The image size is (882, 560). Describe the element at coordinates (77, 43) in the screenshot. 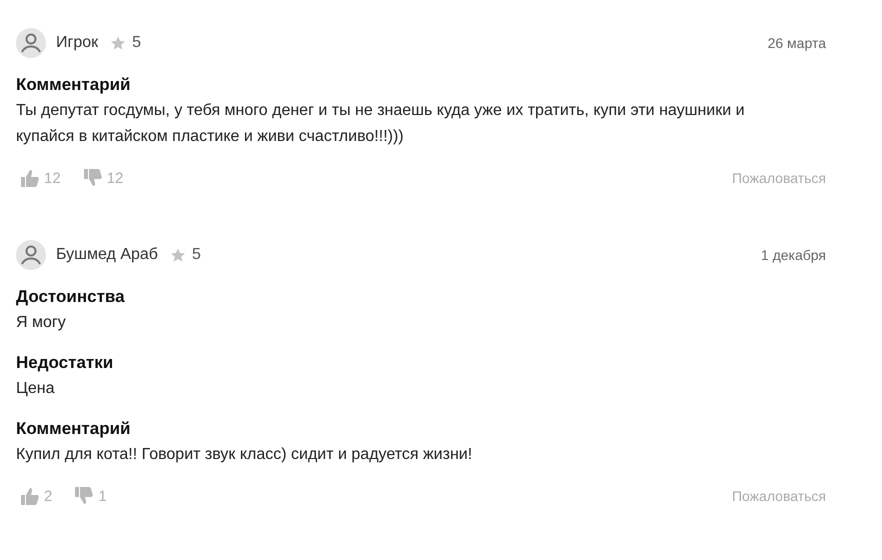

I see `author-name: Игрок` at that location.